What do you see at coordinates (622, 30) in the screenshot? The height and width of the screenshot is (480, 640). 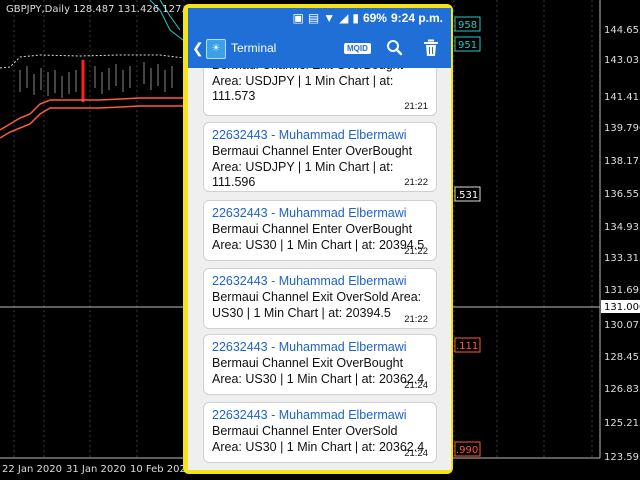 I see `price-tick-label: 144.655` at bounding box center [622, 30].